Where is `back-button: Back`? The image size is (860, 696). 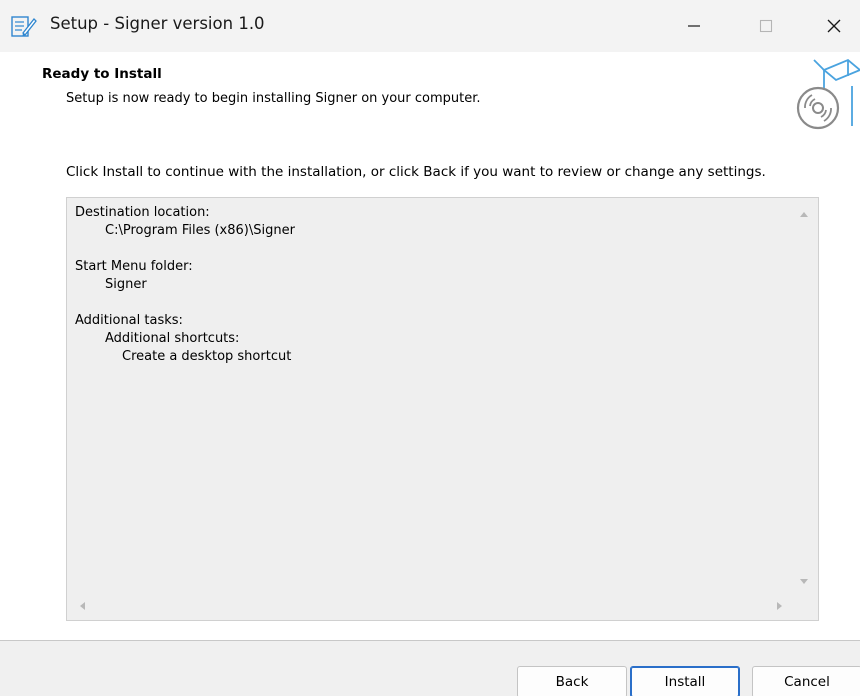 back-button: Back is located at coordinates (572, 681).